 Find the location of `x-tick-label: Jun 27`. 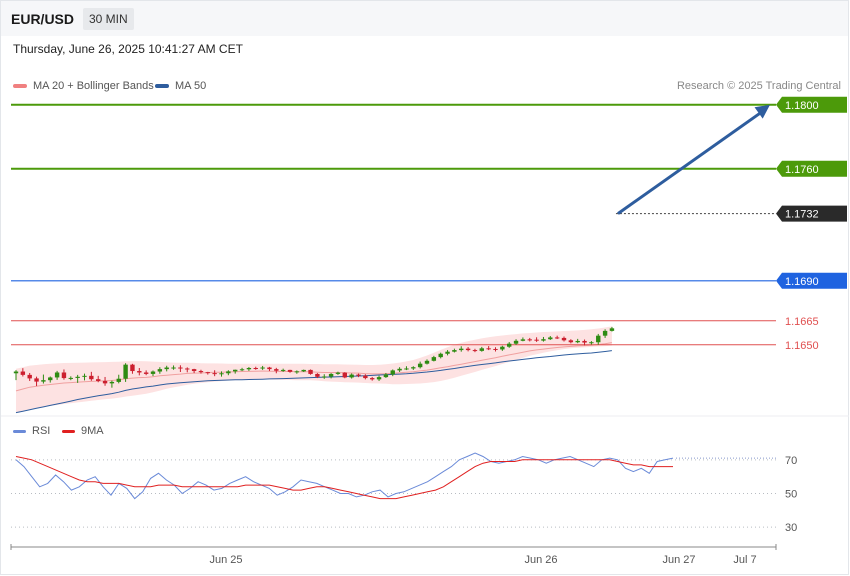

x-tick-label: Jun 27 is located at coordinates (678, 560).